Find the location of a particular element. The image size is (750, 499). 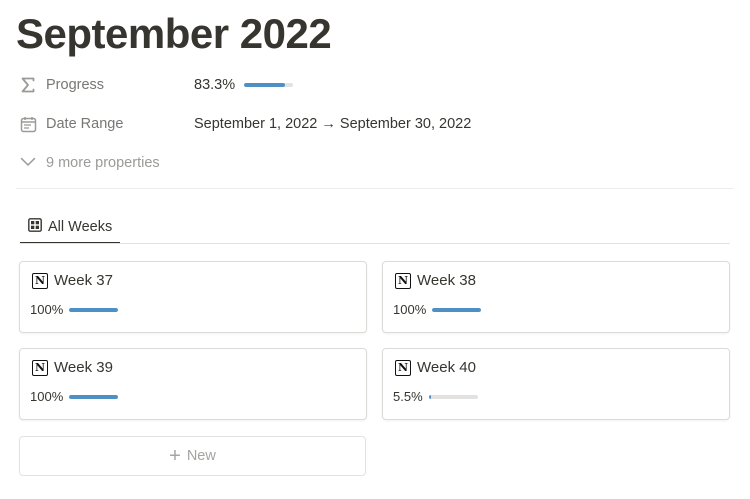

gallery-icon is located at coordinates (35, 227).